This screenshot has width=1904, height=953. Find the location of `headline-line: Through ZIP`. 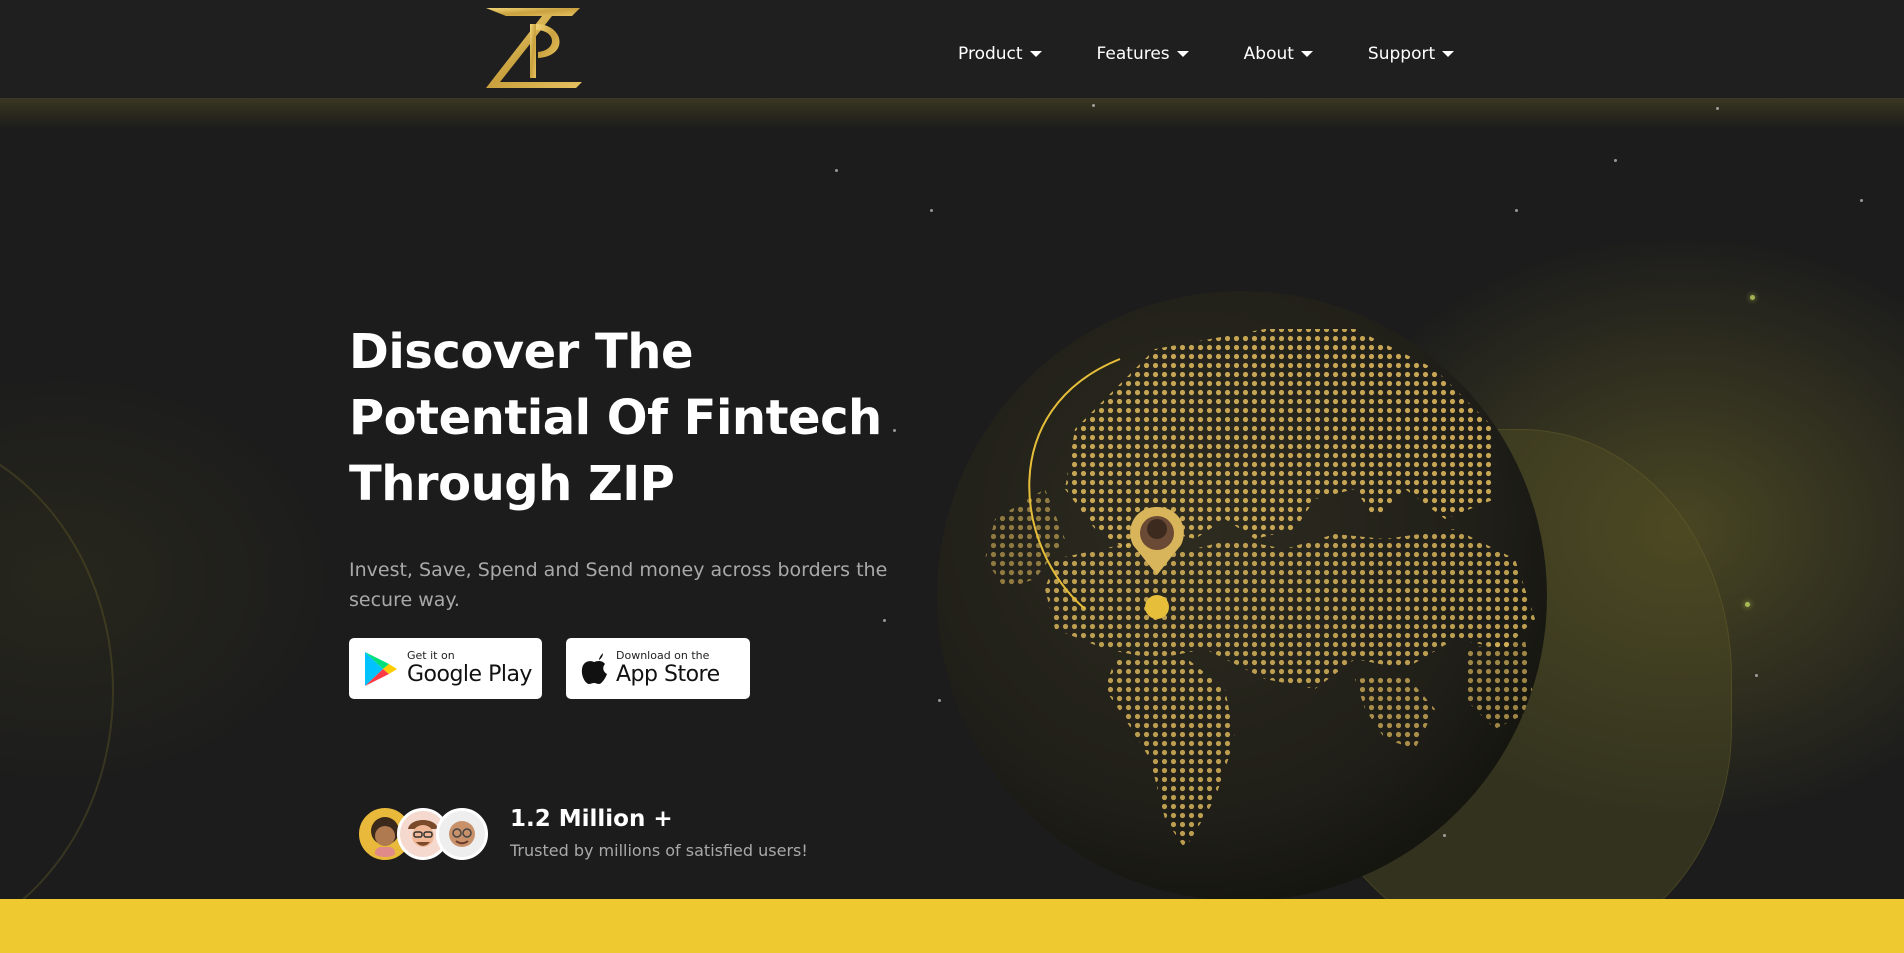

headline-line: Through ZIP is located at coordinates (512, 484).